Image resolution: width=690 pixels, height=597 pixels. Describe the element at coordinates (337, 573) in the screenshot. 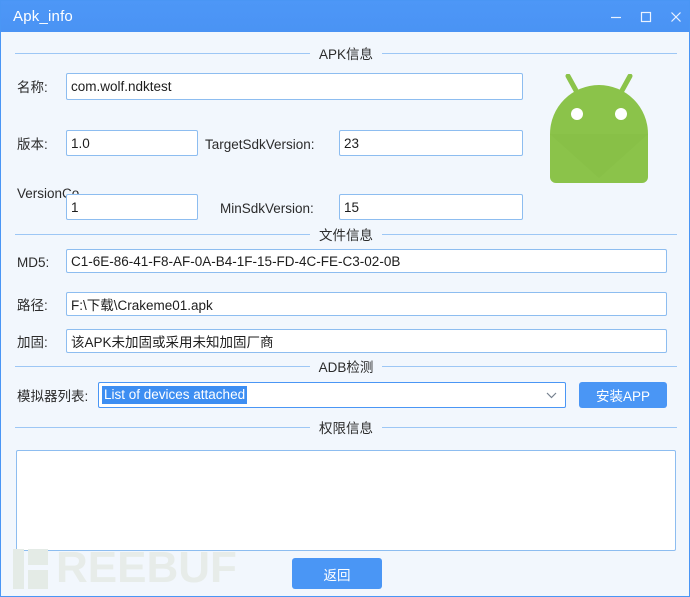

I see `return-button: 返回` at that location.